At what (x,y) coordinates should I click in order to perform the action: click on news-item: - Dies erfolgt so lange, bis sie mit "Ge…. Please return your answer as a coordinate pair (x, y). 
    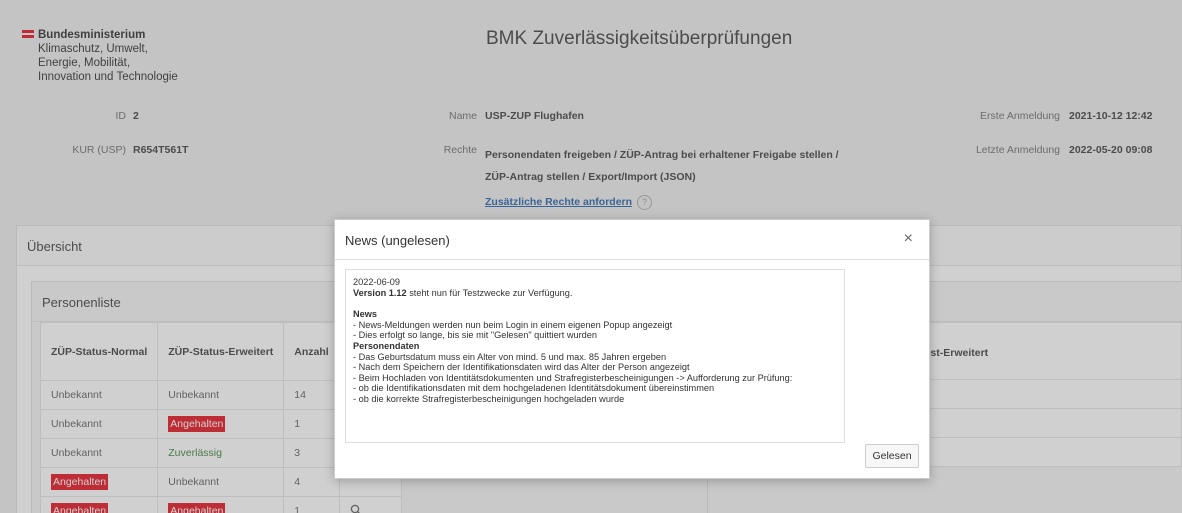
    Looking at the image, I should click on (475, 335).